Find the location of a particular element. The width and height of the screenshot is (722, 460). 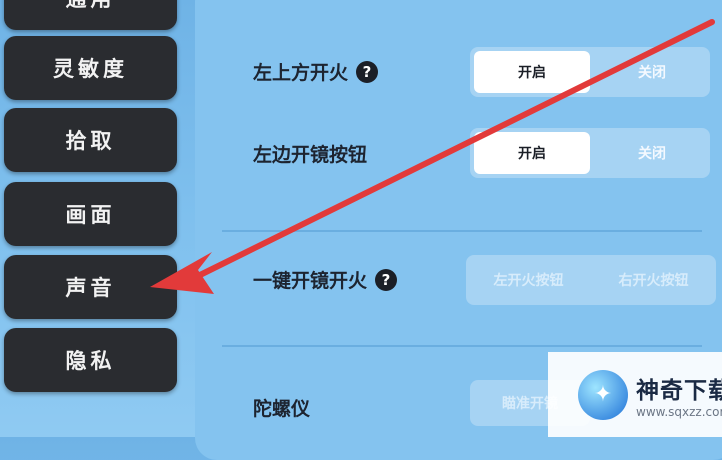

watermark-title: 神奇下载 is located at coordinates (679, 390).